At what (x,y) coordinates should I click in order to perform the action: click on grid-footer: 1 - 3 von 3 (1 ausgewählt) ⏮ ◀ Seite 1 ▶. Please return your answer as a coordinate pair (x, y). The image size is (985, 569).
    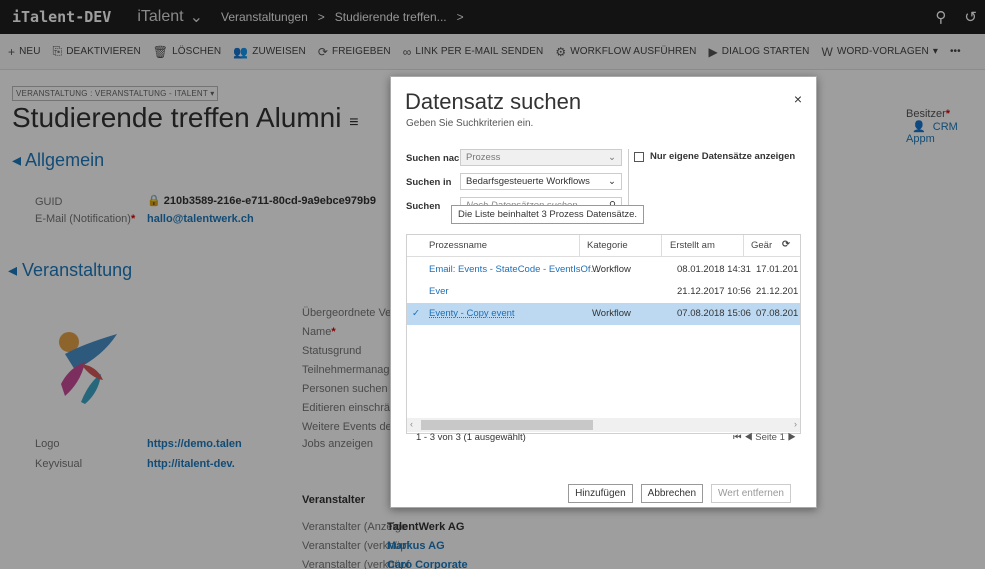
    Looking at the image, I should click on (606, 437).